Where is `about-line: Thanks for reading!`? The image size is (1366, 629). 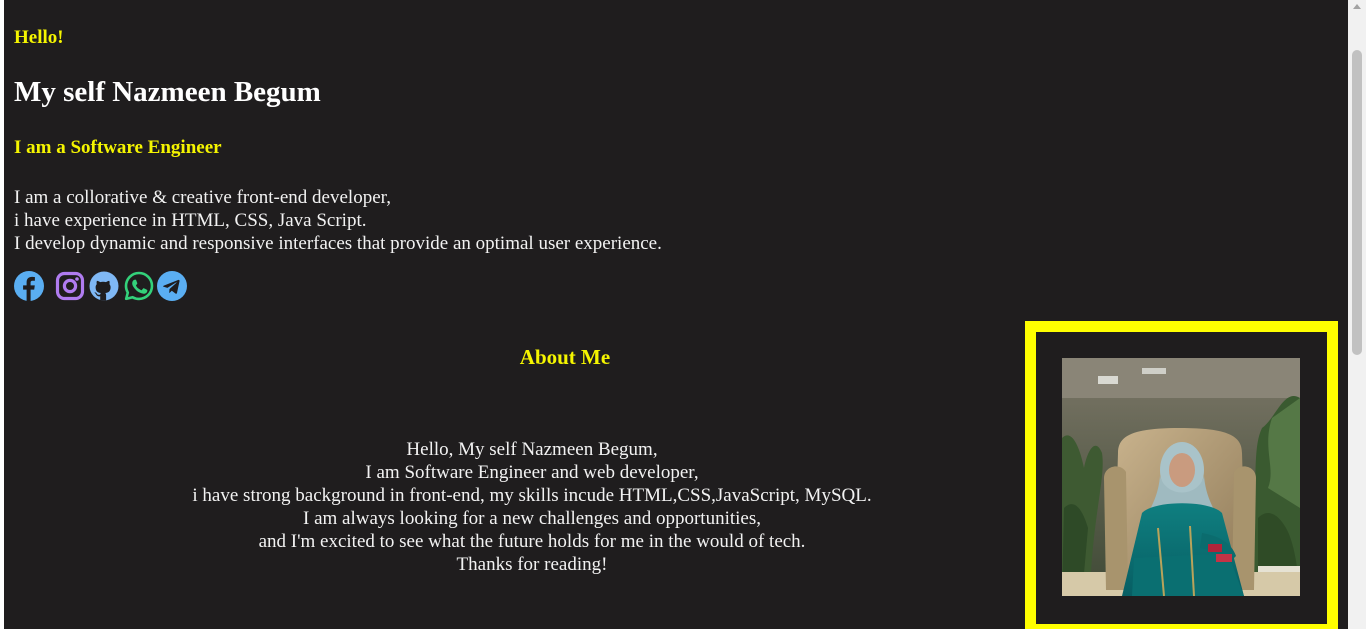 about-line: Thanks for reading! is located at coordinates (532, 564).